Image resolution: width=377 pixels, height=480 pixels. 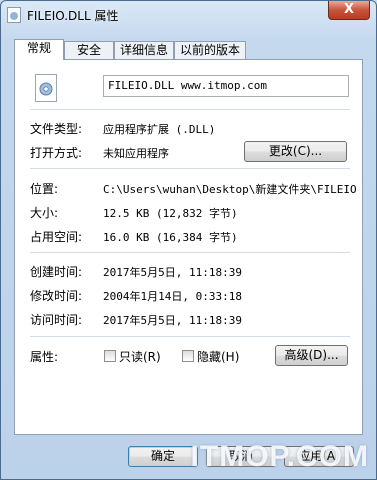 What do you see at coordinates (136, 153) in the screenshot?
I see `open-with-value: 未知应用程序` at bounding box center [136, 153].